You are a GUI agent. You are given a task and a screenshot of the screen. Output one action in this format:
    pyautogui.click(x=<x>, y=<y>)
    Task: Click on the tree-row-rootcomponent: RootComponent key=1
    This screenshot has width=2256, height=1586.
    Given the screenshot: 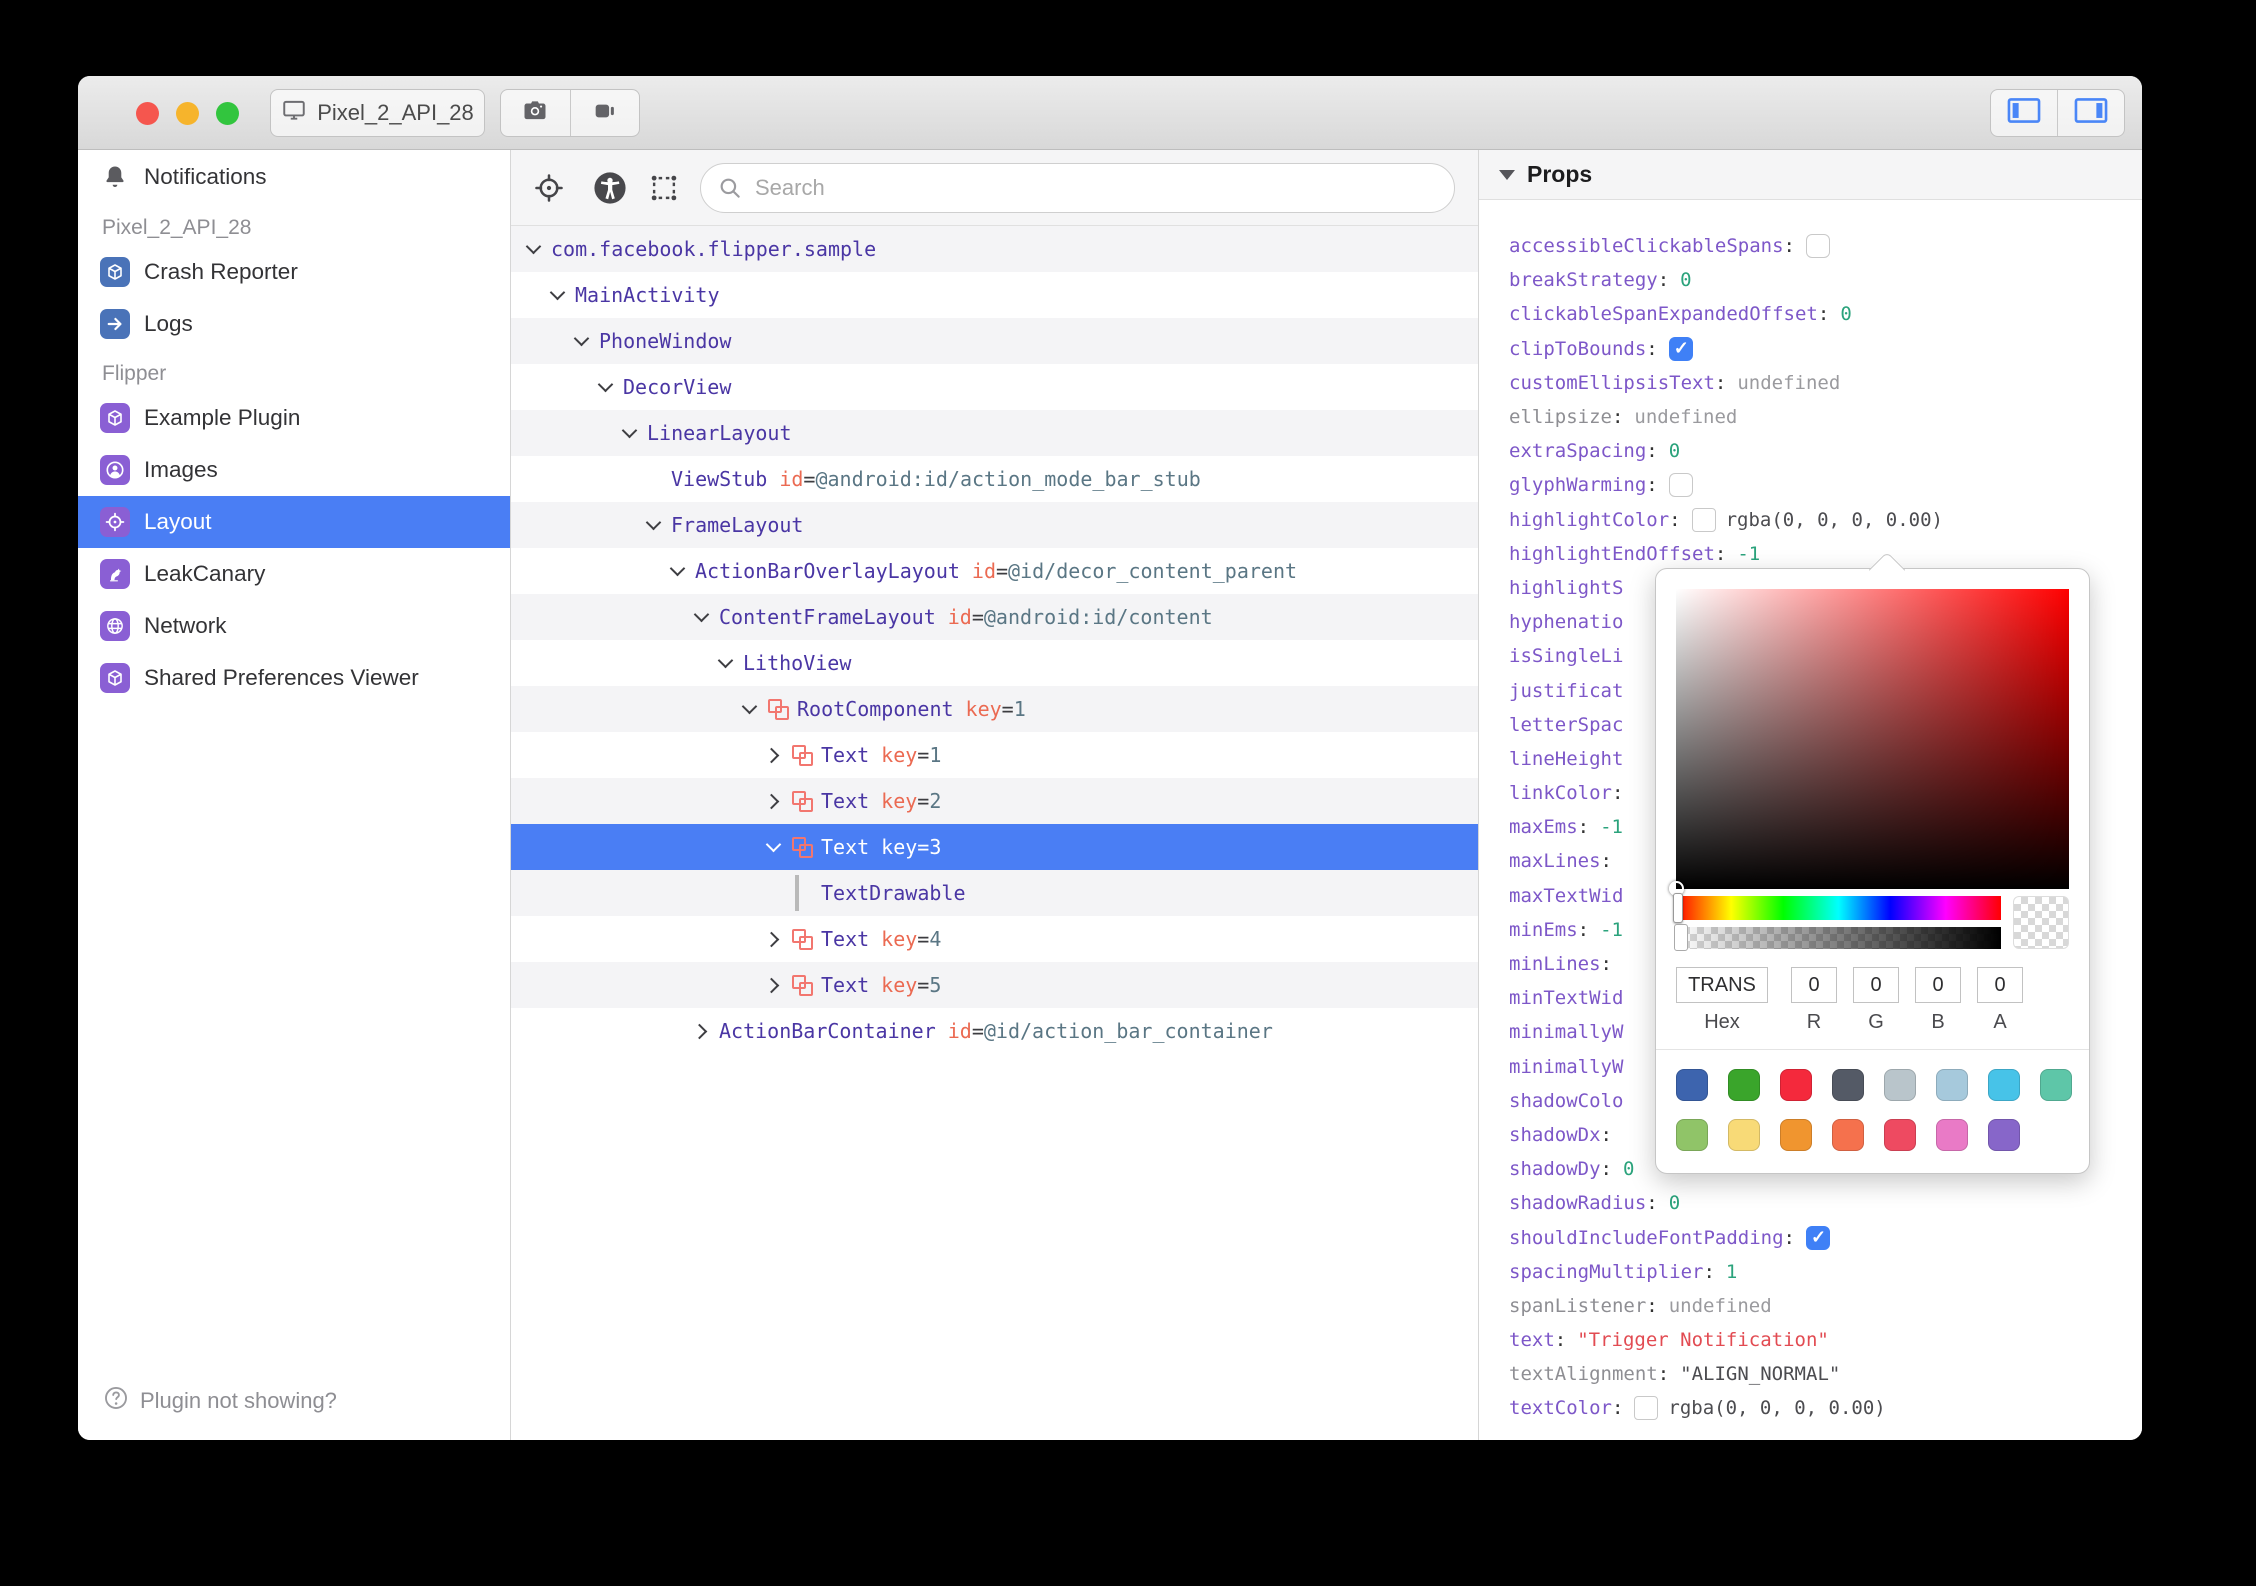 What is the action you would take?
    pyautogui.click(x=994, y=709)
    